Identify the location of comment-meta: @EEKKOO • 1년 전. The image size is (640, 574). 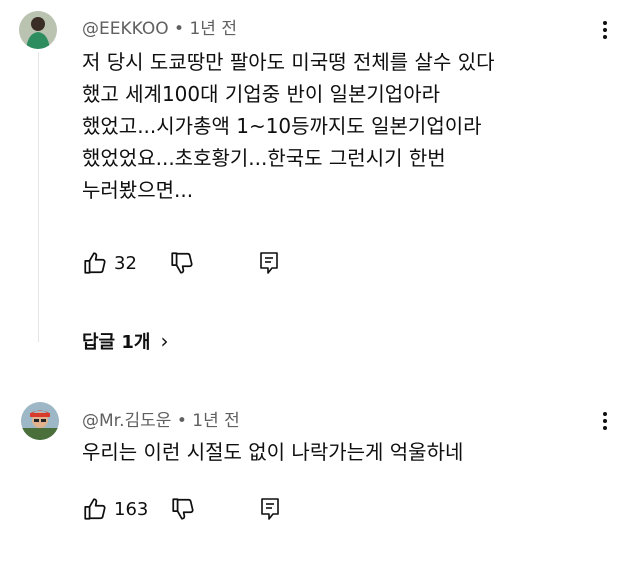
(159, 26).